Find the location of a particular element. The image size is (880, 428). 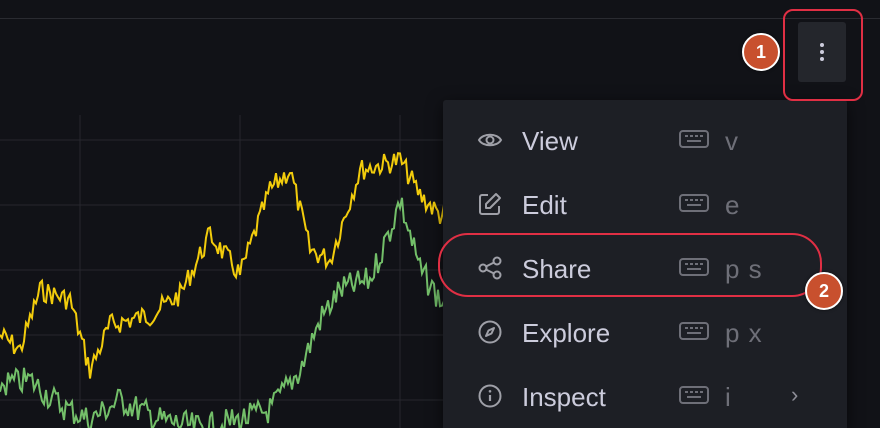

panel-top-border is located at coordinates (440, 18).